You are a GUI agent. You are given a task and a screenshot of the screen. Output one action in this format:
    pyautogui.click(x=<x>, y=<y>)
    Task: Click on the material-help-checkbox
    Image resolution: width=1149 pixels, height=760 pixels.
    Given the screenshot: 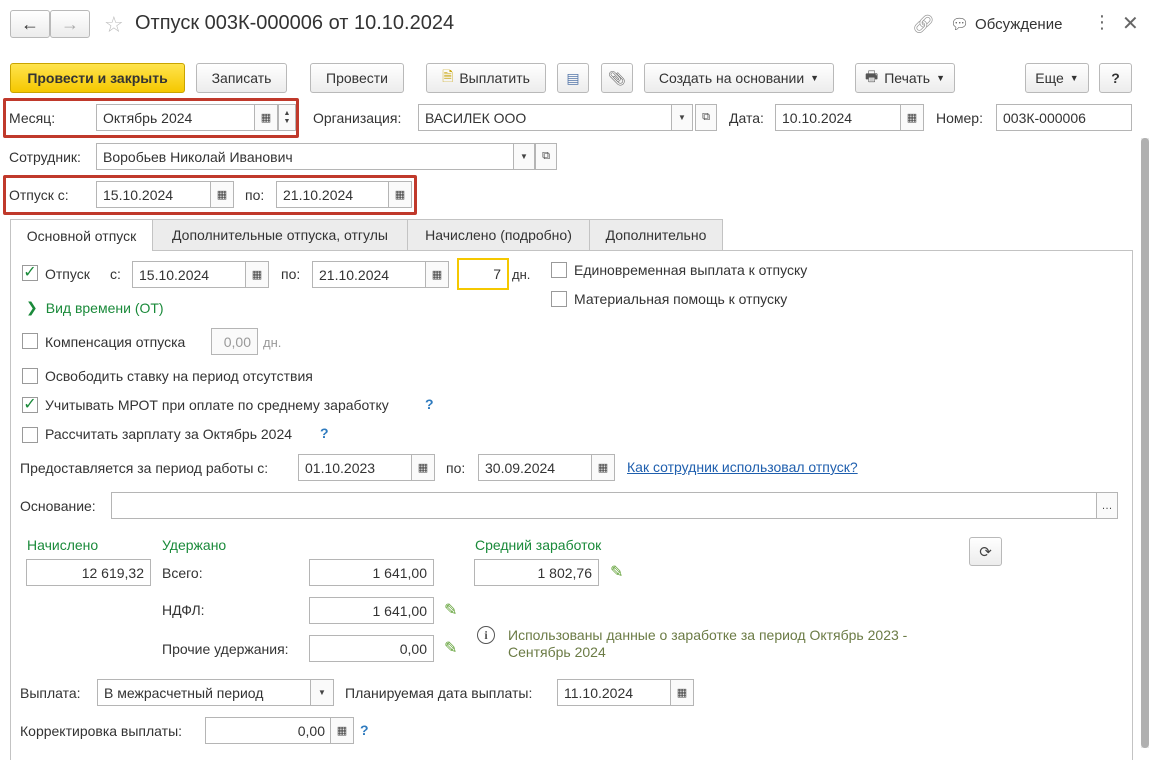 What is the action you would take?
    pyautogui.click(x=559, y=299)
    